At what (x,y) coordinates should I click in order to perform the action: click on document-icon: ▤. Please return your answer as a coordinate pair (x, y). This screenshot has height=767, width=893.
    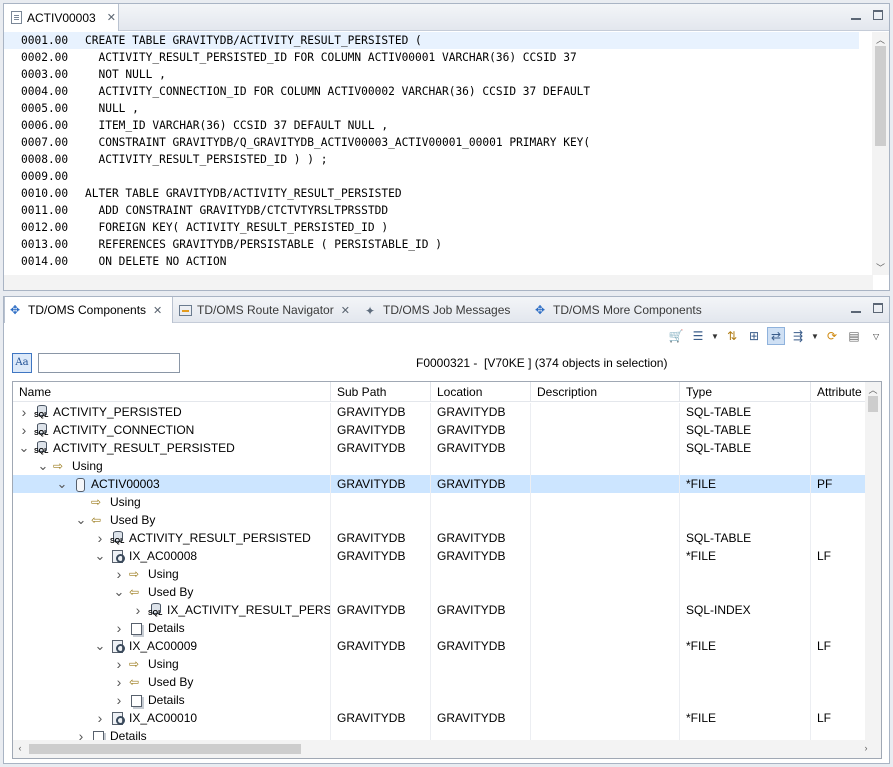
    Looking at the image, I should click on (854, 336).